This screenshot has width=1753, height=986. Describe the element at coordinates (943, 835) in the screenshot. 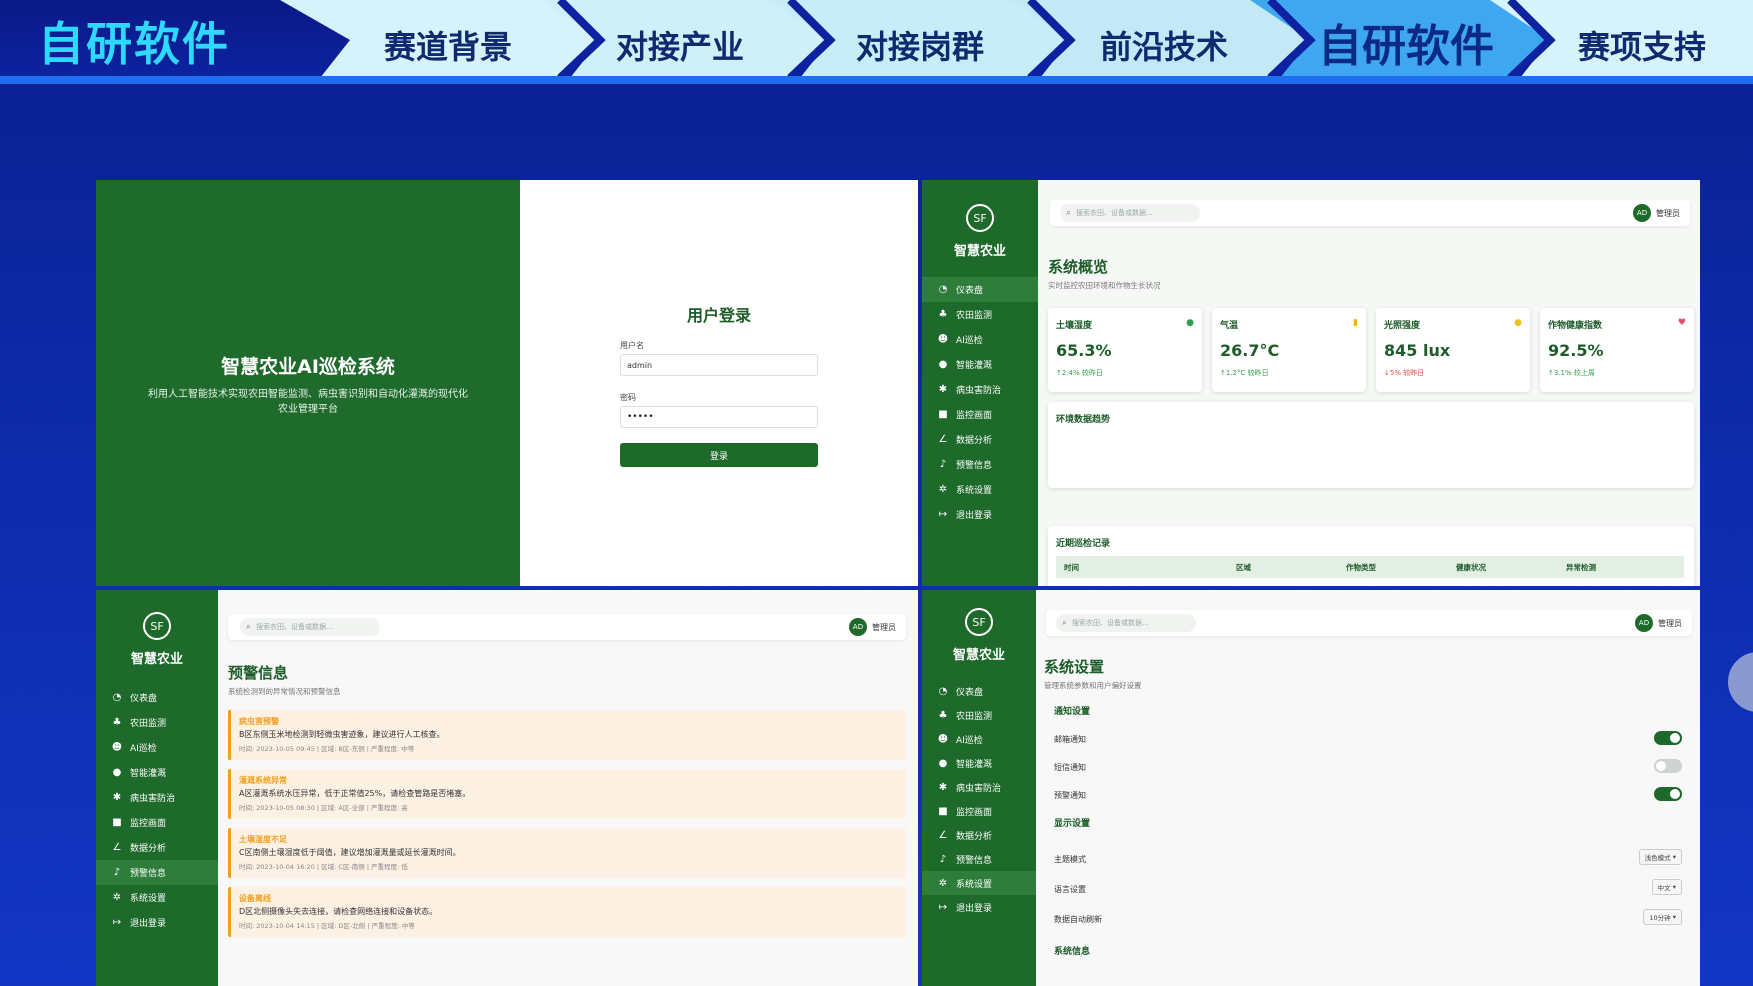

I see `chart-line-icon: ∠` at that location.